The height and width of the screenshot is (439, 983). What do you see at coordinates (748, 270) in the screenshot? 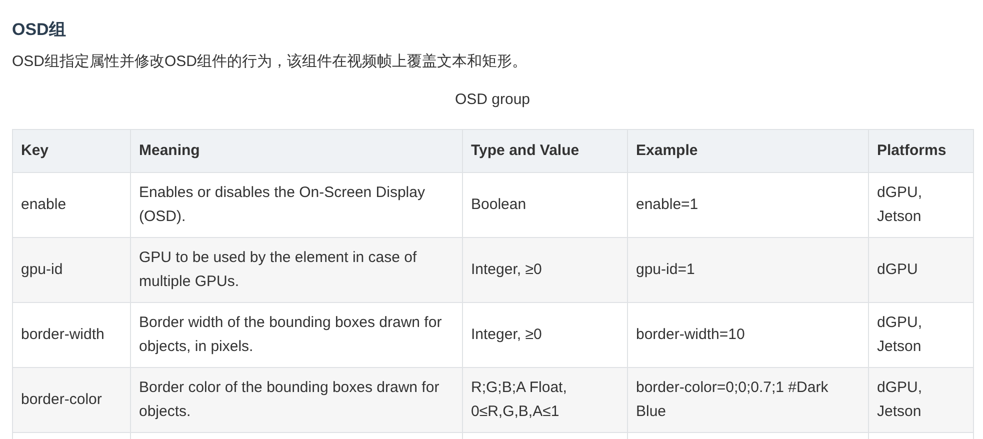
I see `table-cell: gpu-id=1` at bounding box center [748, 270].